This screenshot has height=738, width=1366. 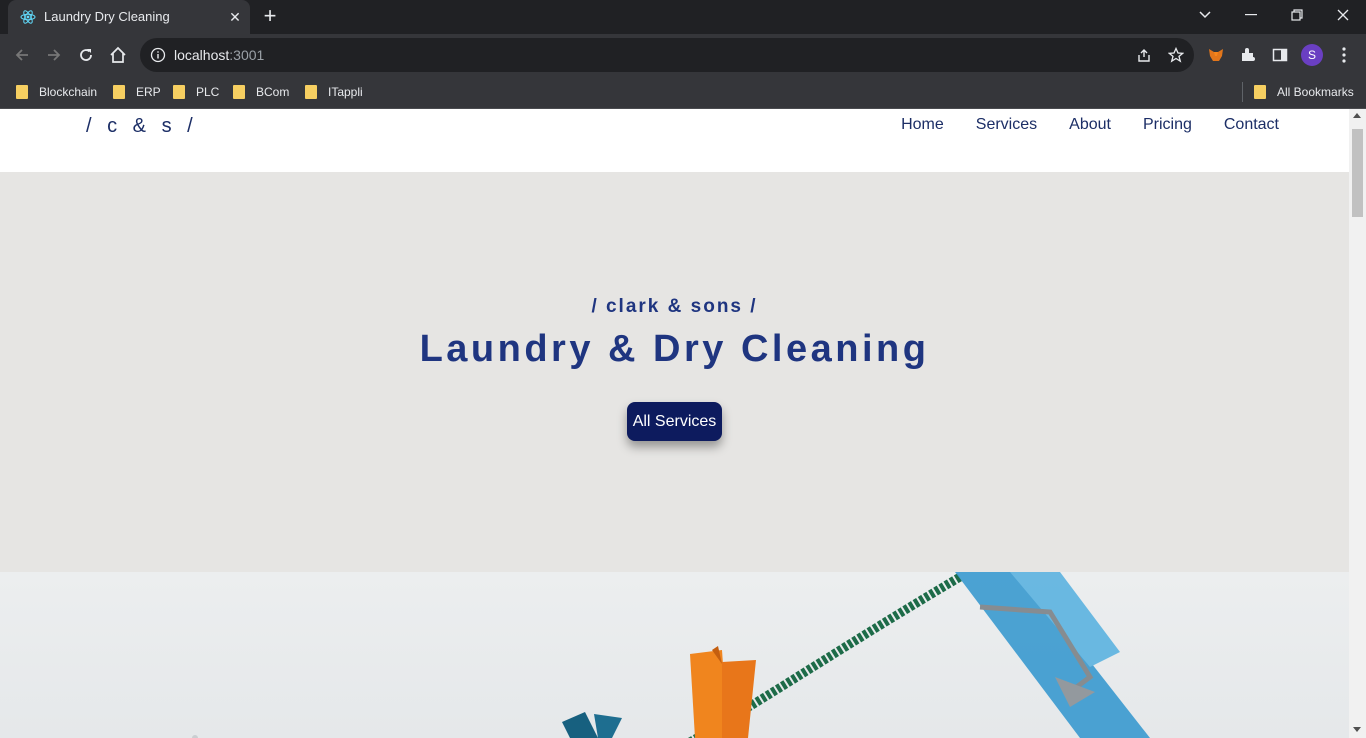 I want to click on back-icon, so click(x=22, y=55).